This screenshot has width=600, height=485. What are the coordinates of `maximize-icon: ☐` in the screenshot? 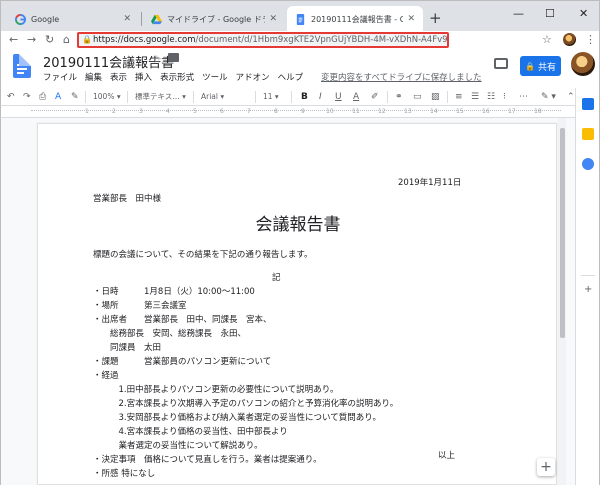 It's located at (550, 13).